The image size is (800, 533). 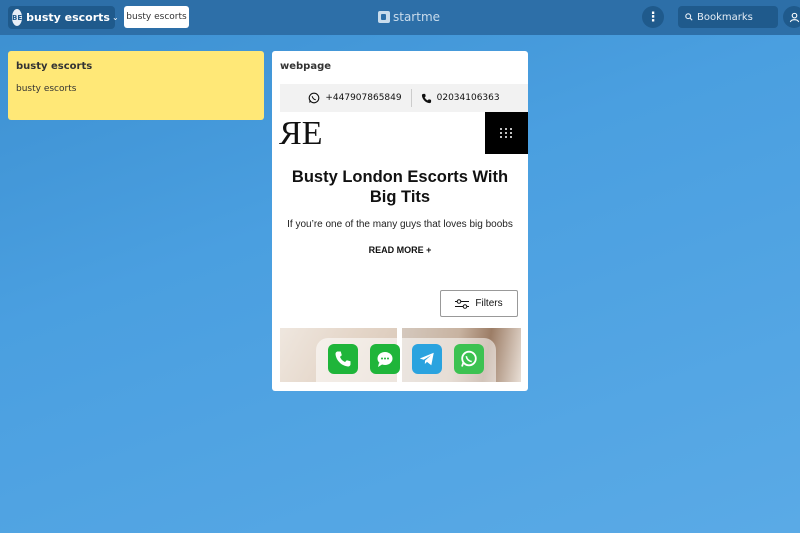 I want to click on phone-contact-link: 02034106363, so click(x=460, y=98).